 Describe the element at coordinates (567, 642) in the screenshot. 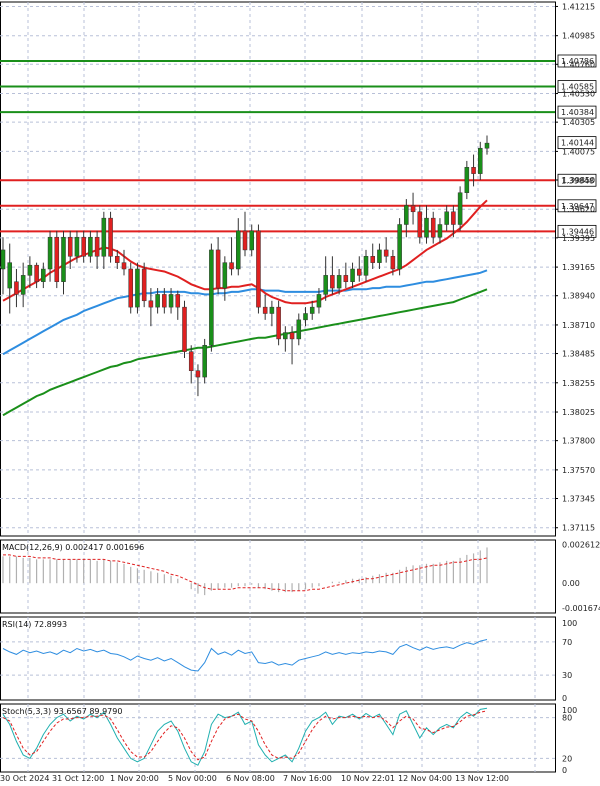

I see `rsi-tick-label: 70` at that location.